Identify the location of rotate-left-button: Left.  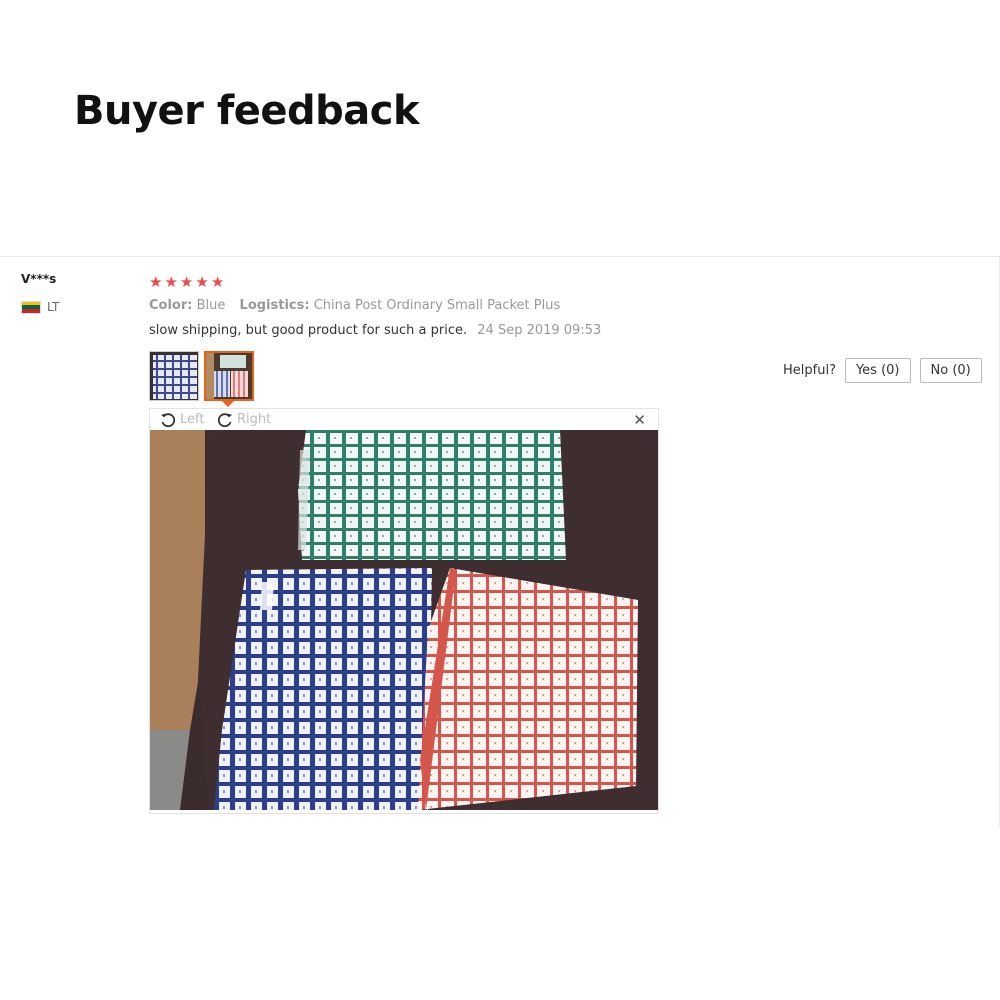
(182, 420).